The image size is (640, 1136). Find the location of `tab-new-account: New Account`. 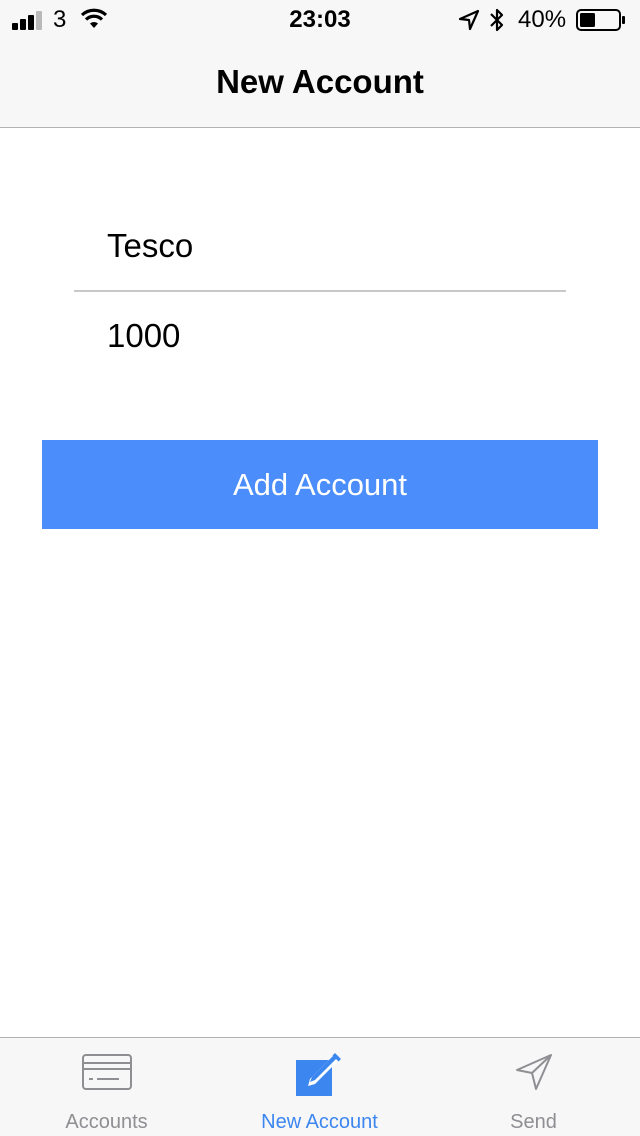

tab-new-account: New Account is located at coordinates (319, 1087).